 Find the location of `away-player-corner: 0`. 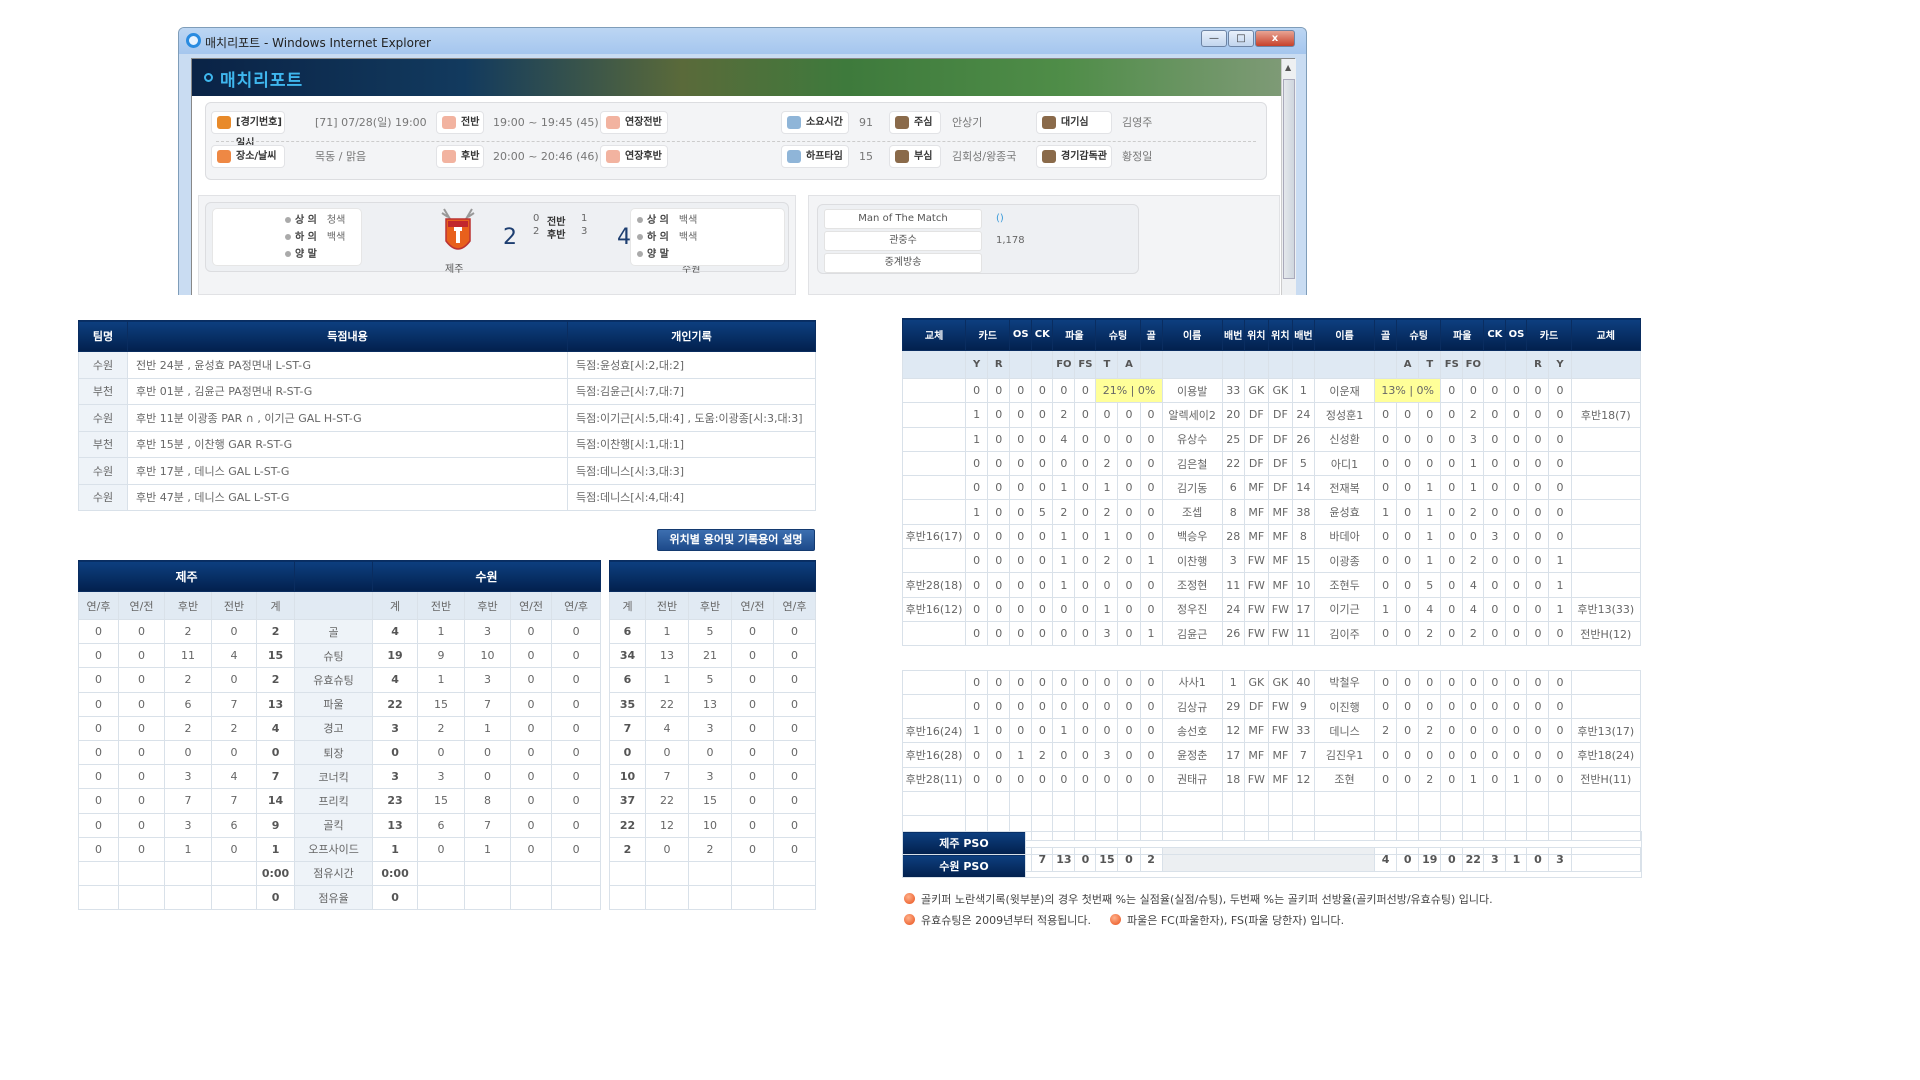

away-player-corner: 0 is located at coordinates (1495, 561).